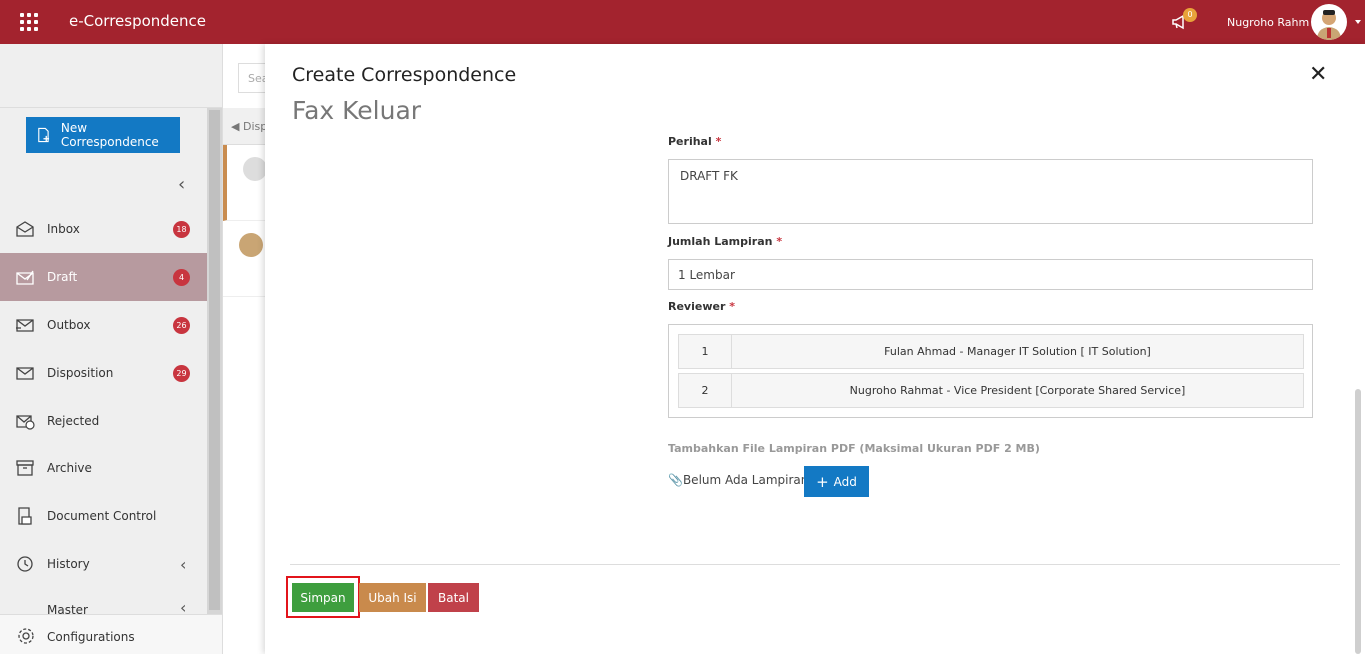 The width and height of the screenshot is (1365, 654). Describe the element at coordinates (1358, 22) in the screenshot. I see `user-menu-caret-icon` at that location.